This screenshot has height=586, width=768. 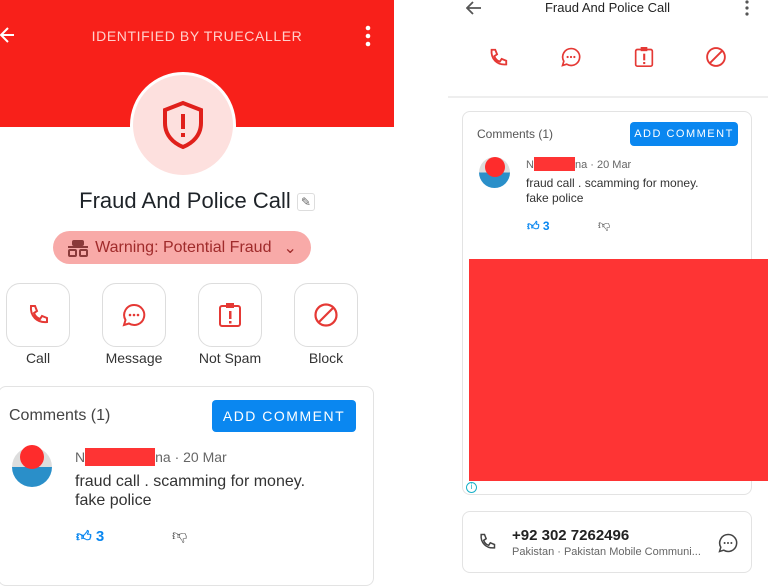 I want to click on message-button, so click(x=134, y=315).